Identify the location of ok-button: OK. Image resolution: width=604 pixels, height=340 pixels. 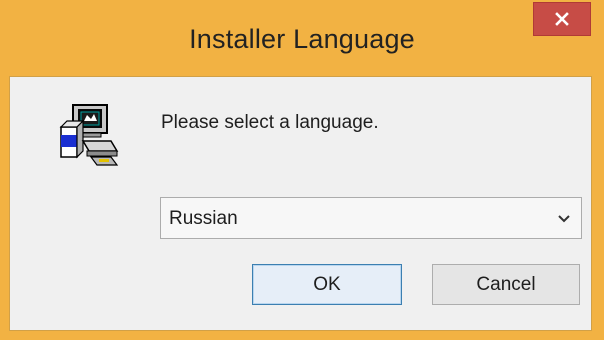
(327, 284).